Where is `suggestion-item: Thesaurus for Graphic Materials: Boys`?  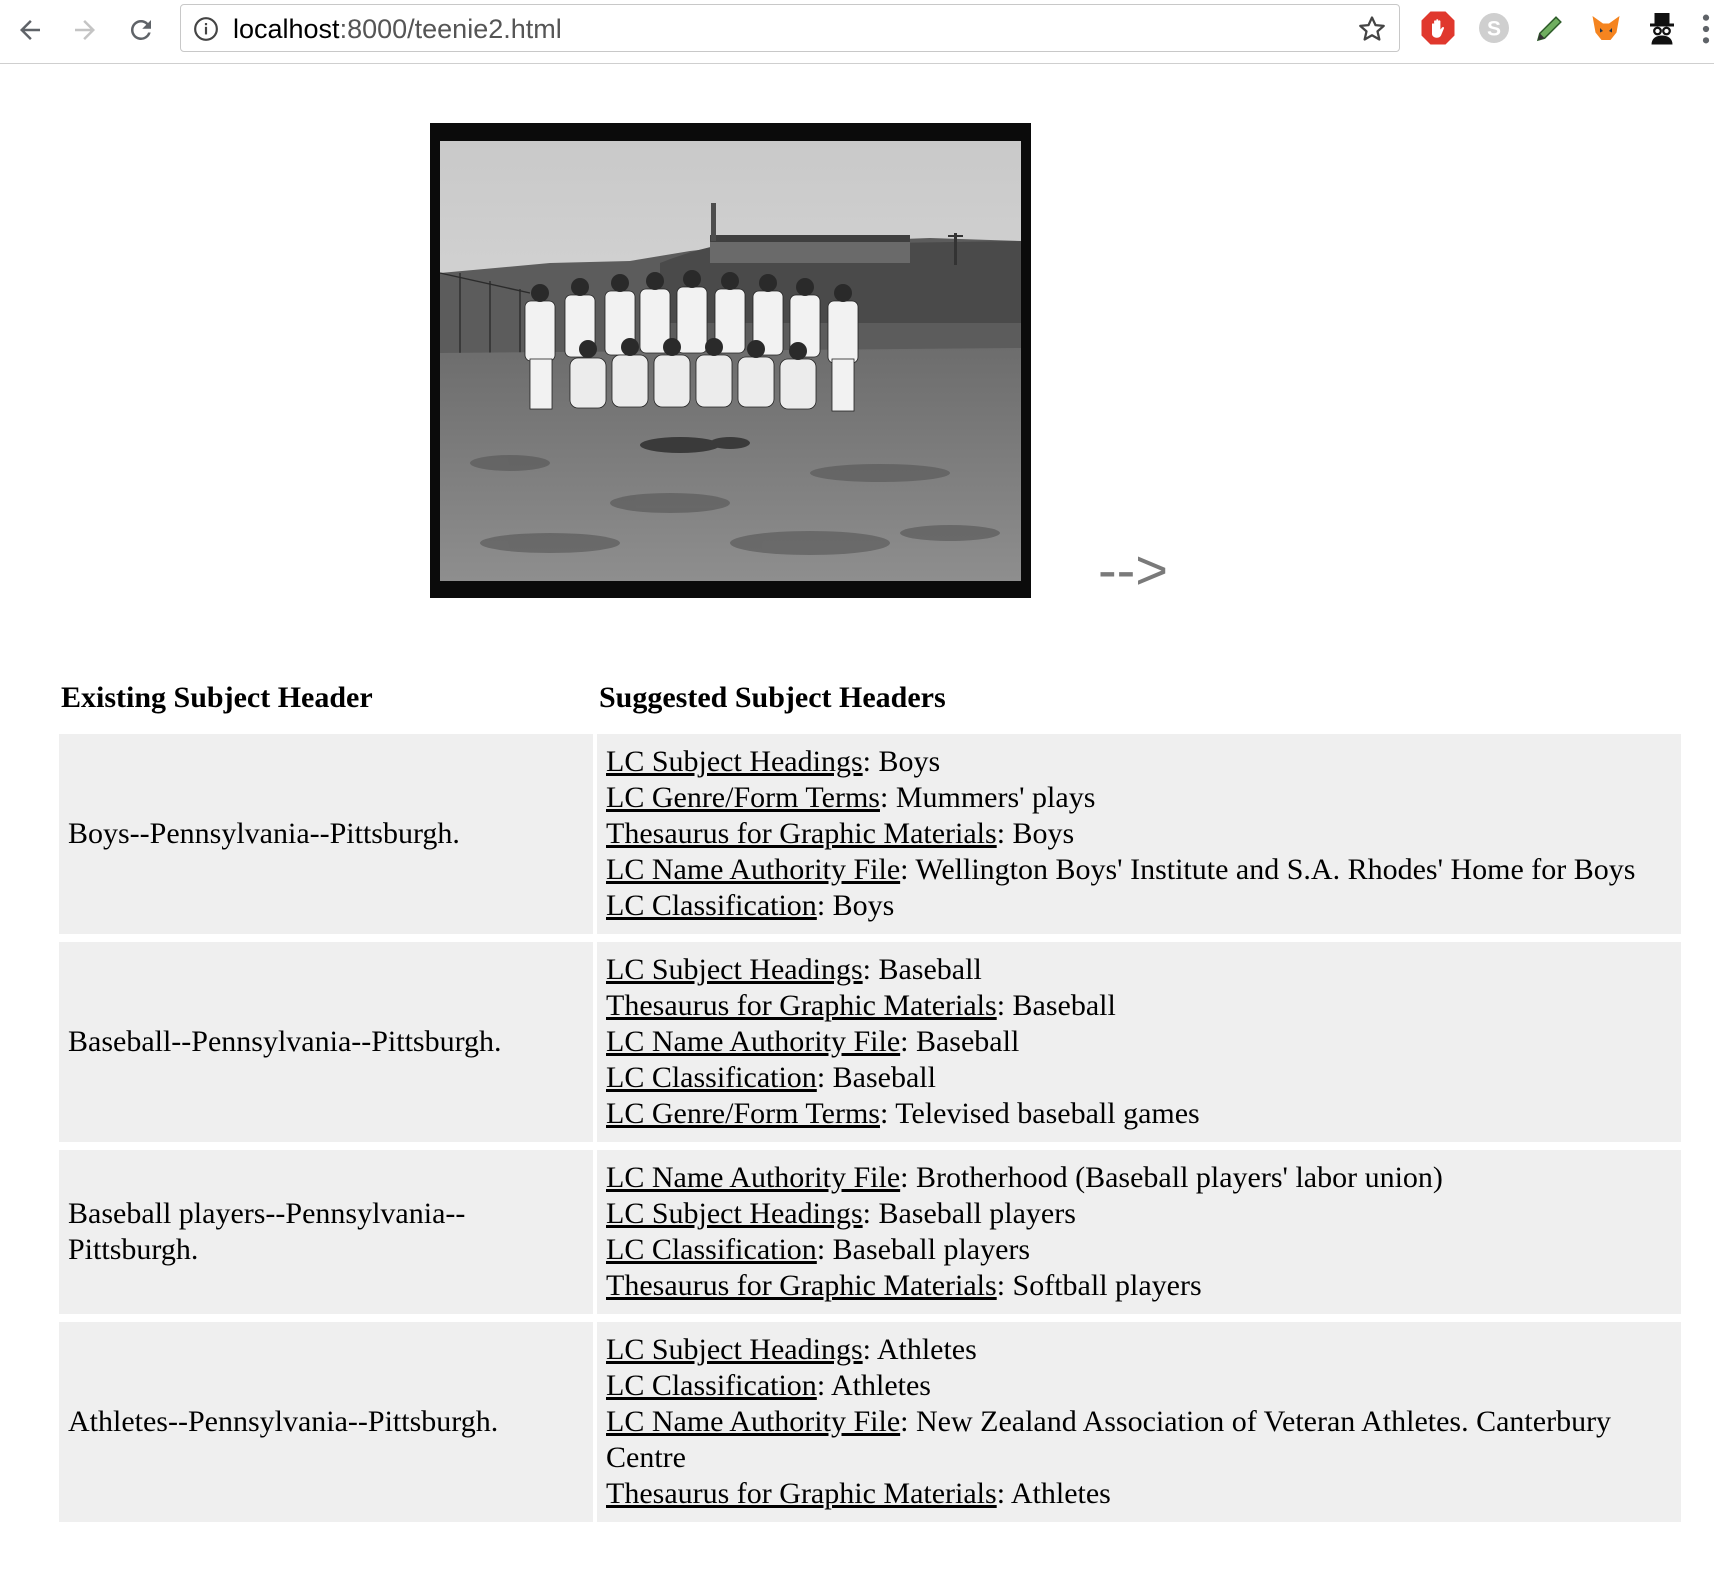 suggestion-item: Thesaurus for Graphic Materials: Boys is located at coordinates (1139, 834).